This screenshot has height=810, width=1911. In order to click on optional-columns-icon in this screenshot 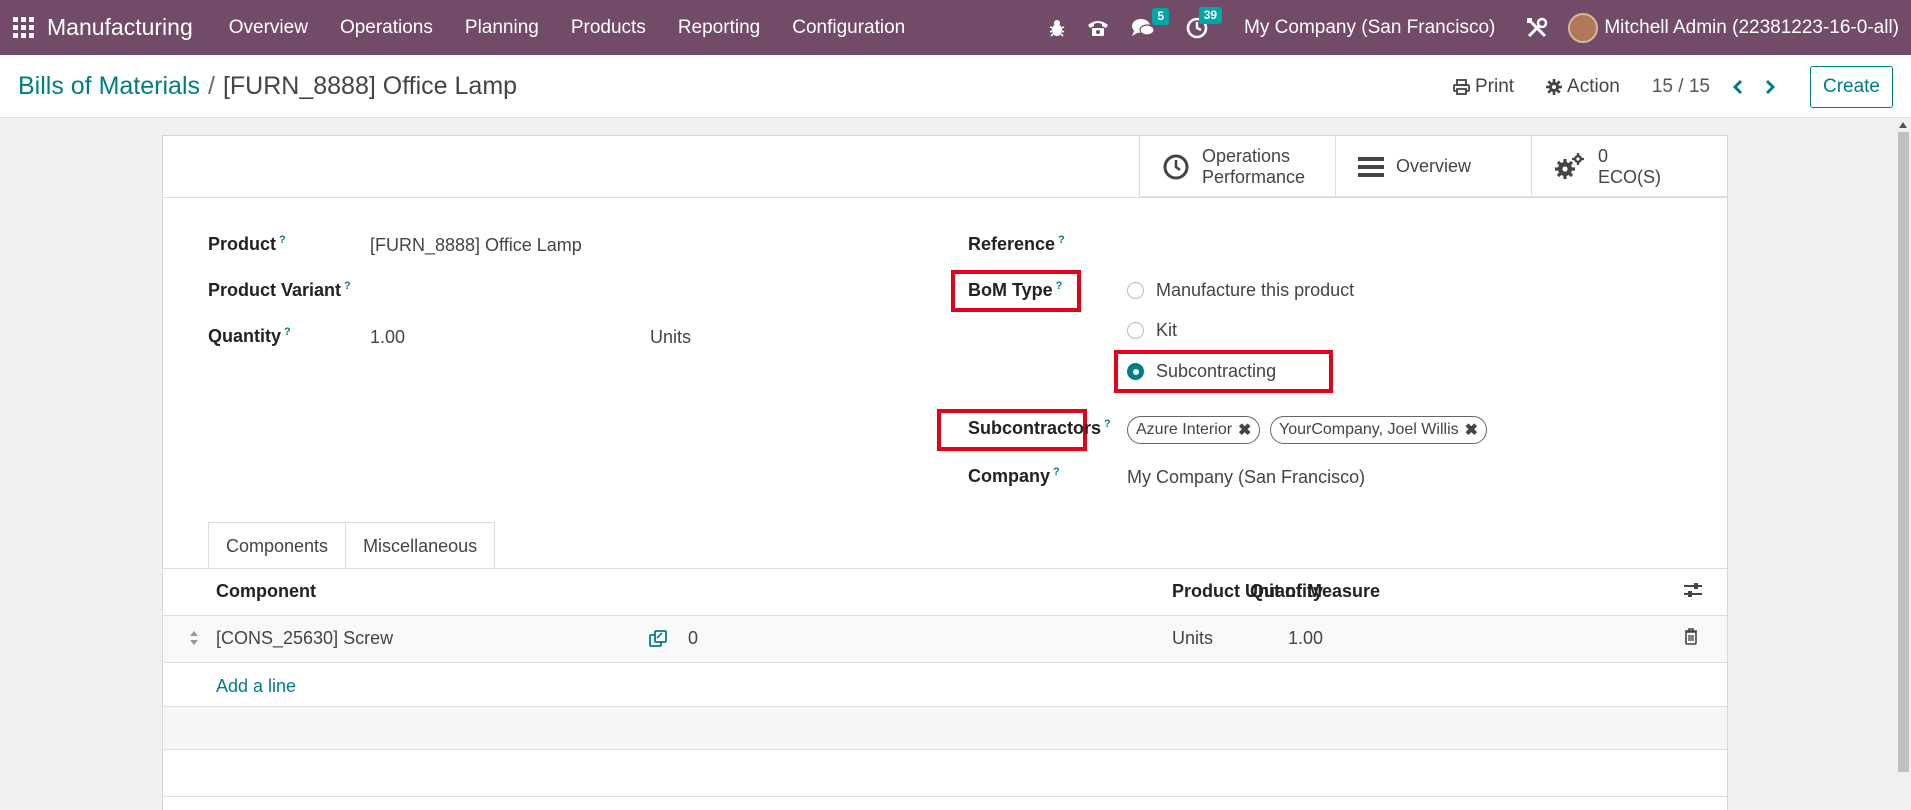, I will do `click(1693, 592)`.